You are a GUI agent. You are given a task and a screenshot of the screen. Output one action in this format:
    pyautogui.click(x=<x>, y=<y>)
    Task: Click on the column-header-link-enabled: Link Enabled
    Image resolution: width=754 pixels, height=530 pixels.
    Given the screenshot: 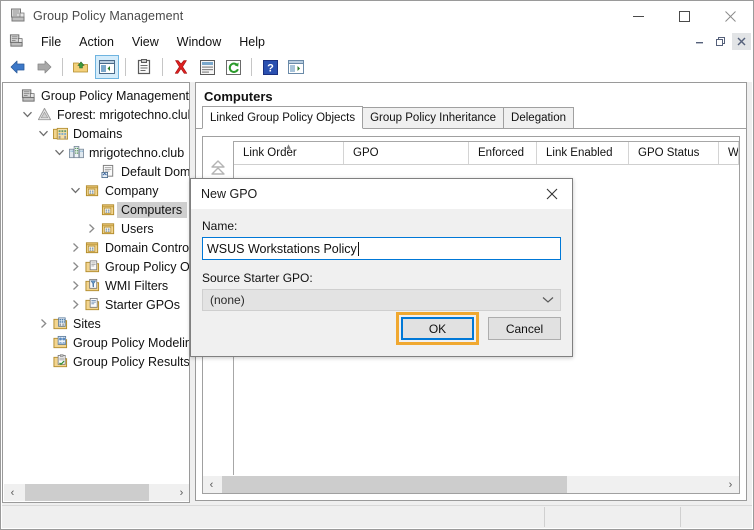 What is the action you would take?
    pyautogui.click(x=583, y=153)
    